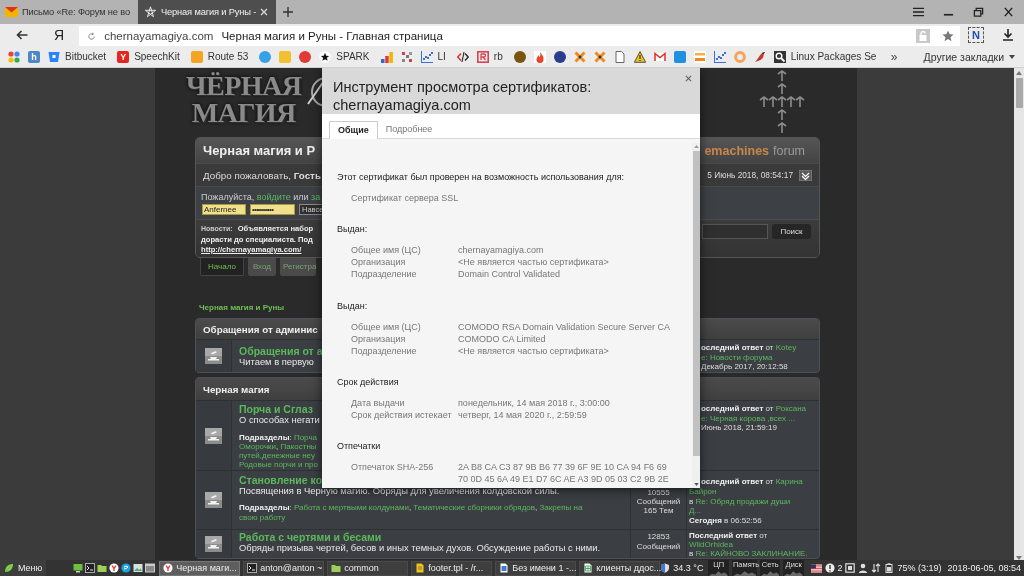 This screenshot has height=576, width=1024. Describe the element at coordinates (288, 12) in the screenshot. I see `new-tab-icon` at that location.